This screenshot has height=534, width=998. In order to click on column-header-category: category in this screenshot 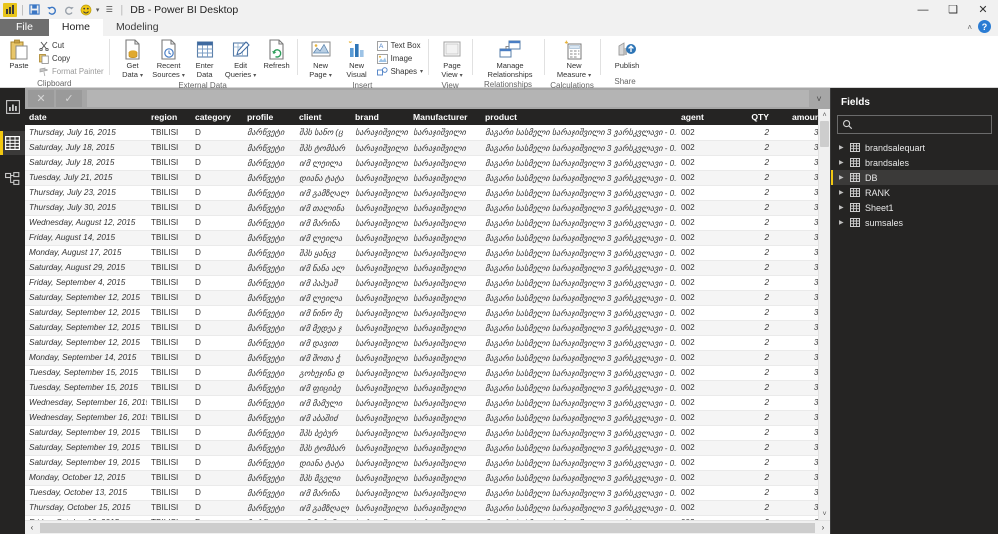, I will do `click(217, 117)`.